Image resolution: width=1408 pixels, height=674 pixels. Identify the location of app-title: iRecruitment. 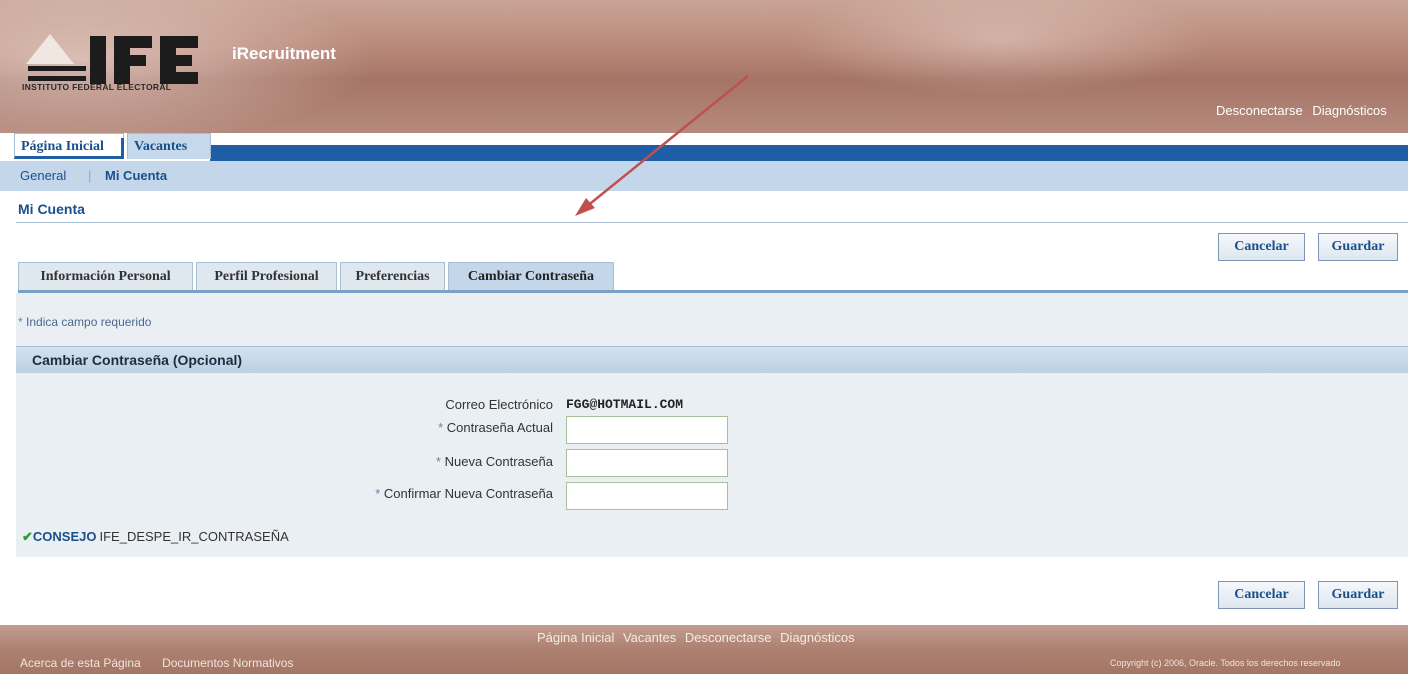
(284, 53).